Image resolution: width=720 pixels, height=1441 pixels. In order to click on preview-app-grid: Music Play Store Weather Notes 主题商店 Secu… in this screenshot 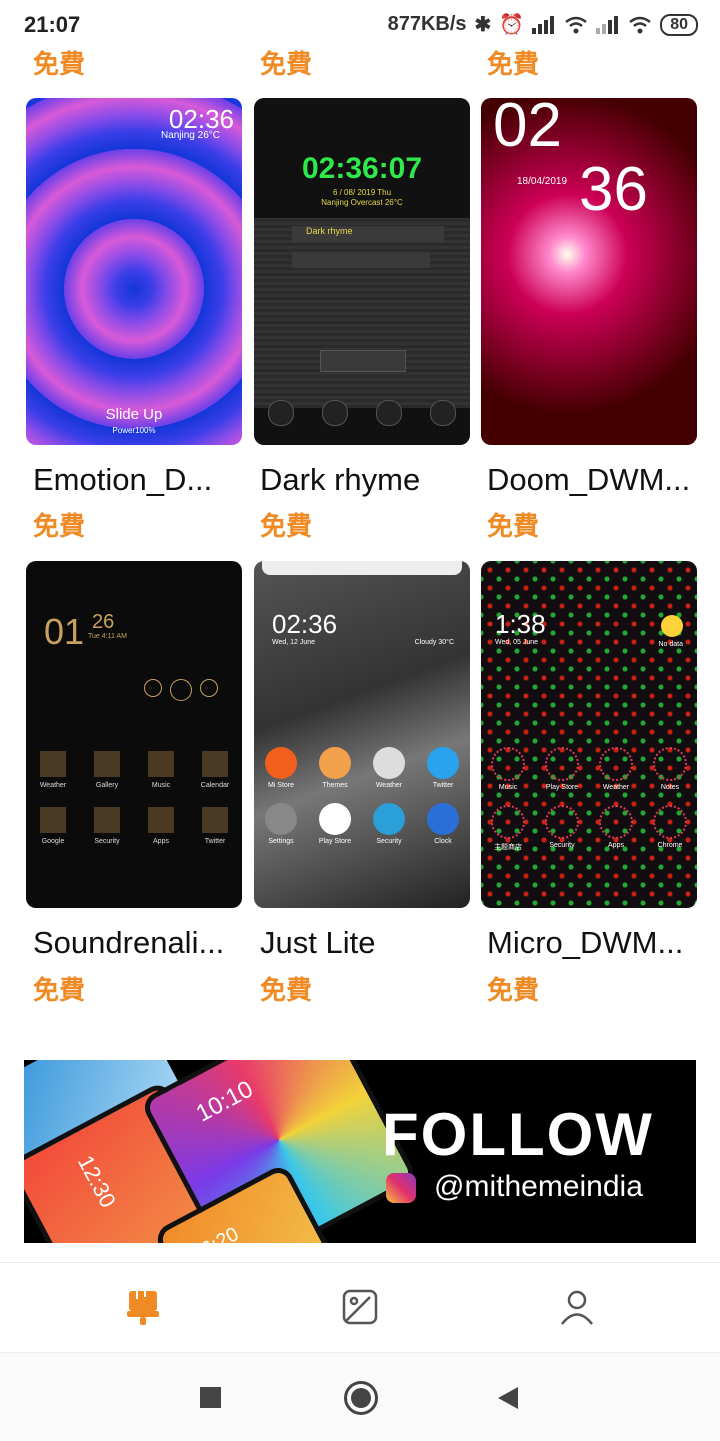, I will do `click(589, 799)`.